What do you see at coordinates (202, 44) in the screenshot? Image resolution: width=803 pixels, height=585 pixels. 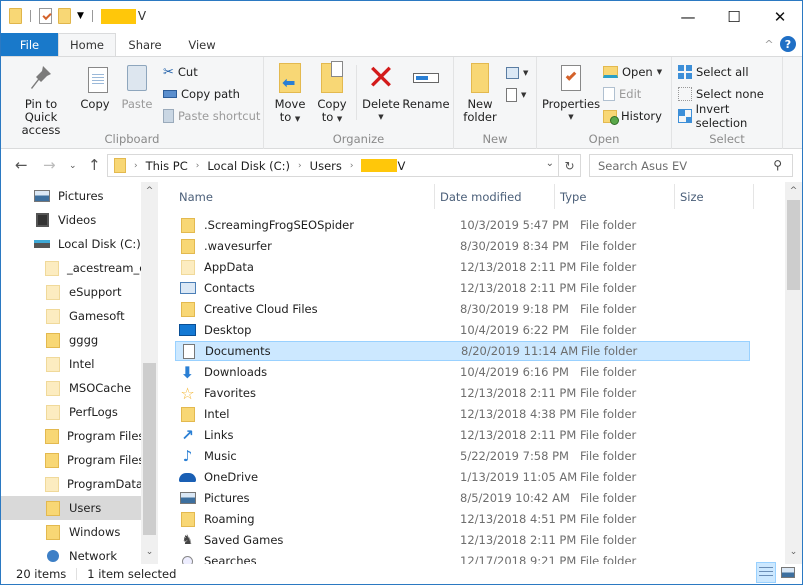 I see `tab-view: View` at bounding box center [202, 44].